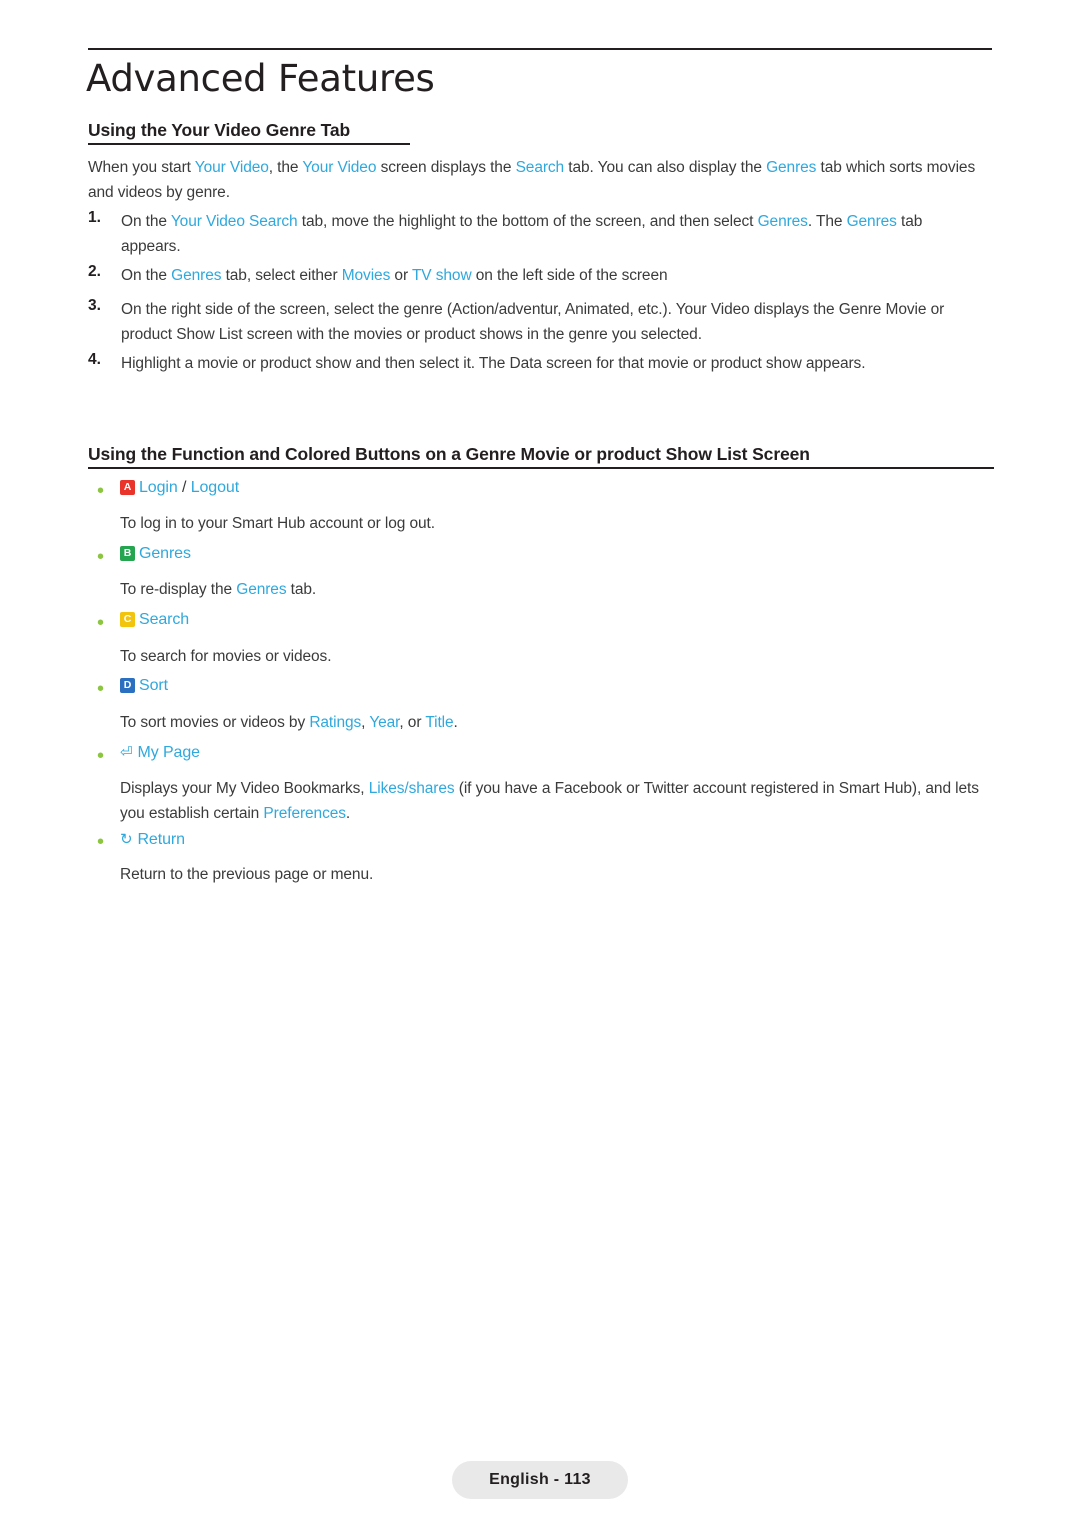 The height and width of the screenshot is (1534, 1080). Describe the element at coordinates (153, 685) in the screenshot. I see `item-sort-label: Sort` at that location.